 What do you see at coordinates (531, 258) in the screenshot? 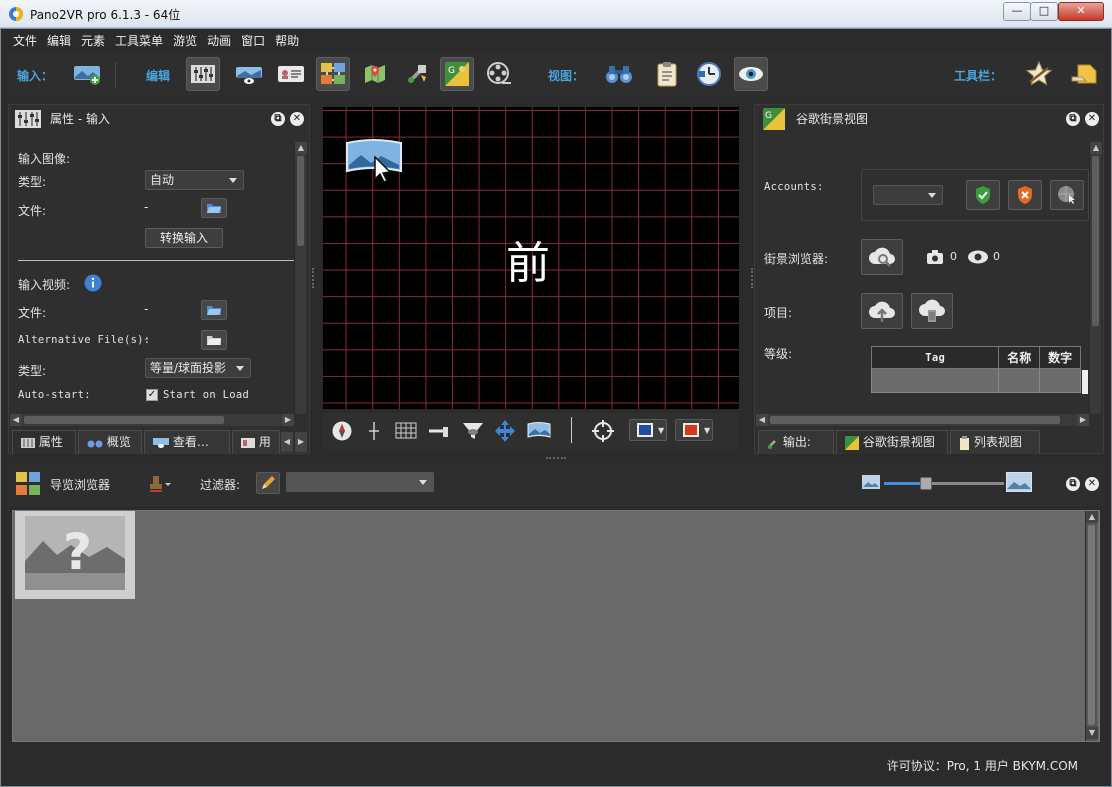
I see `panorama-viewer: 前` at bounding box center [531, 258].